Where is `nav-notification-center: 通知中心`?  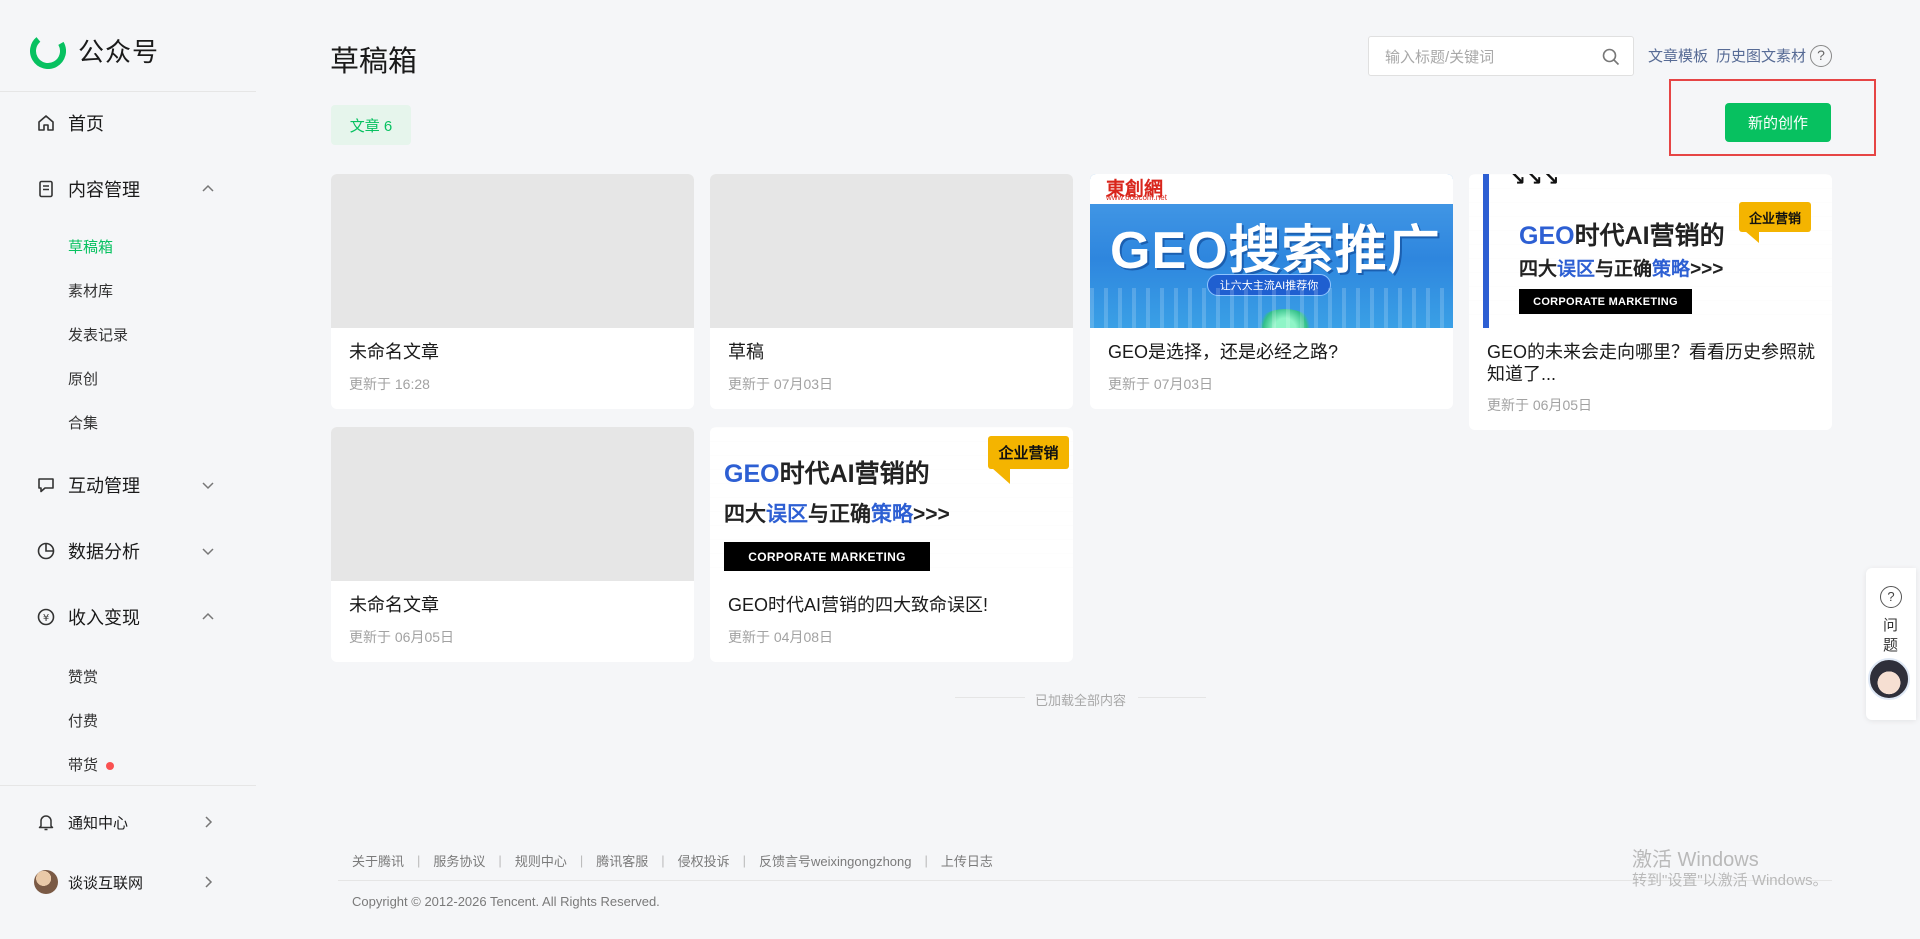
nav-notification-center: 通知中心 is located at coordinates (128, 822).